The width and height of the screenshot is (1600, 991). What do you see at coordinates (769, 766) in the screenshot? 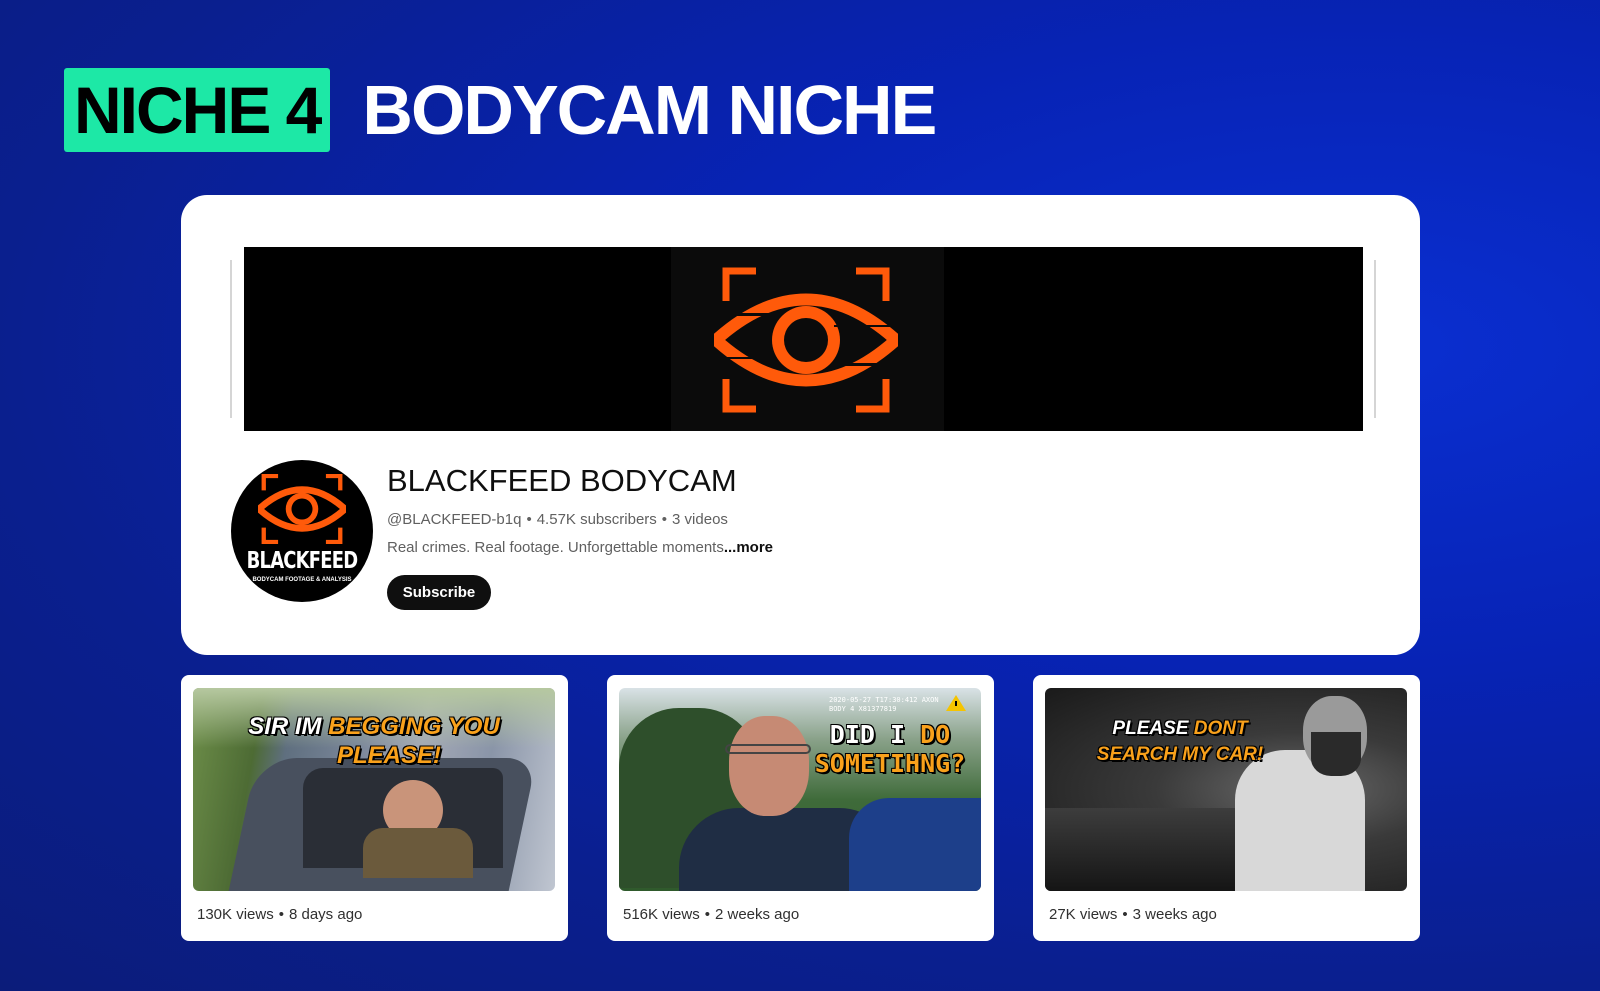
I see `man-face` at bounding box center [769, 766].